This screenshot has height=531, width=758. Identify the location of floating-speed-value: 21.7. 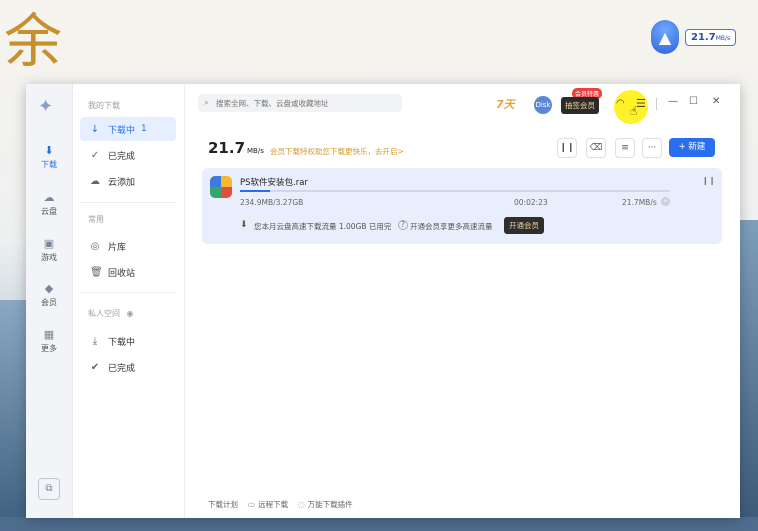
(703, 37).